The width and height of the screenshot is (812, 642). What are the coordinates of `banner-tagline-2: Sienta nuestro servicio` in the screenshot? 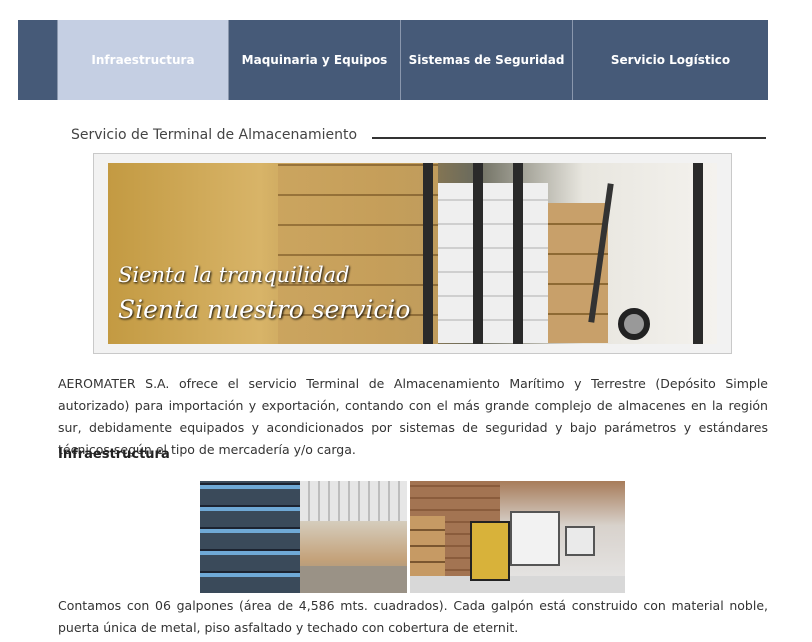 It's located at (264, 309).